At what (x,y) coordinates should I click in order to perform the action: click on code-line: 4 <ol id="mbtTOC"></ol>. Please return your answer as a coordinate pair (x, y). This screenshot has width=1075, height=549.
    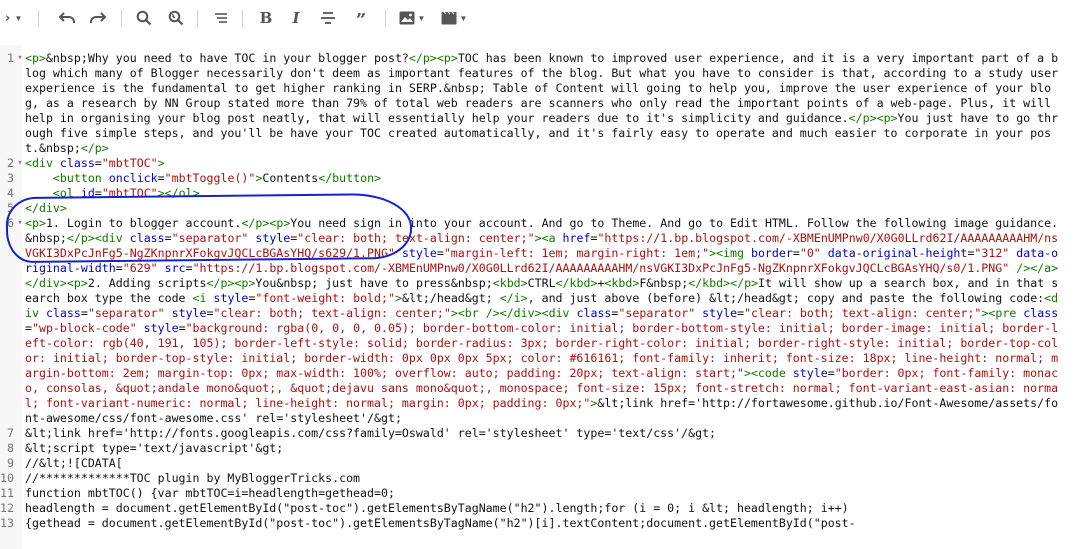
    Looking at the image, I should click on (537, 193).